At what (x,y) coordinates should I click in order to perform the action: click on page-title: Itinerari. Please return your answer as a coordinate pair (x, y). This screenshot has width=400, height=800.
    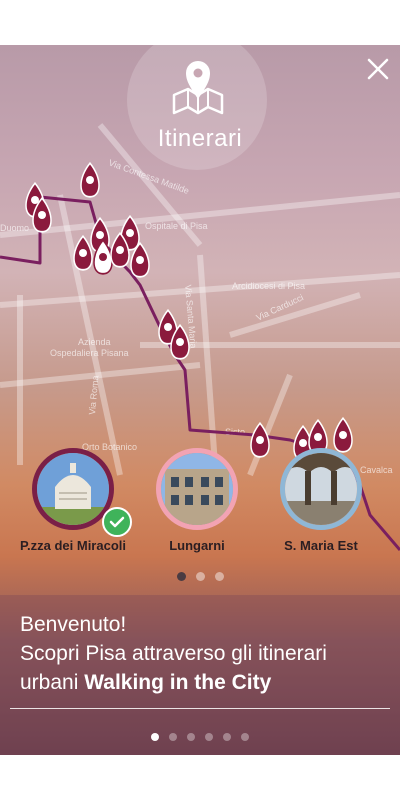
    Looking at the image, I should click on (200, 138).